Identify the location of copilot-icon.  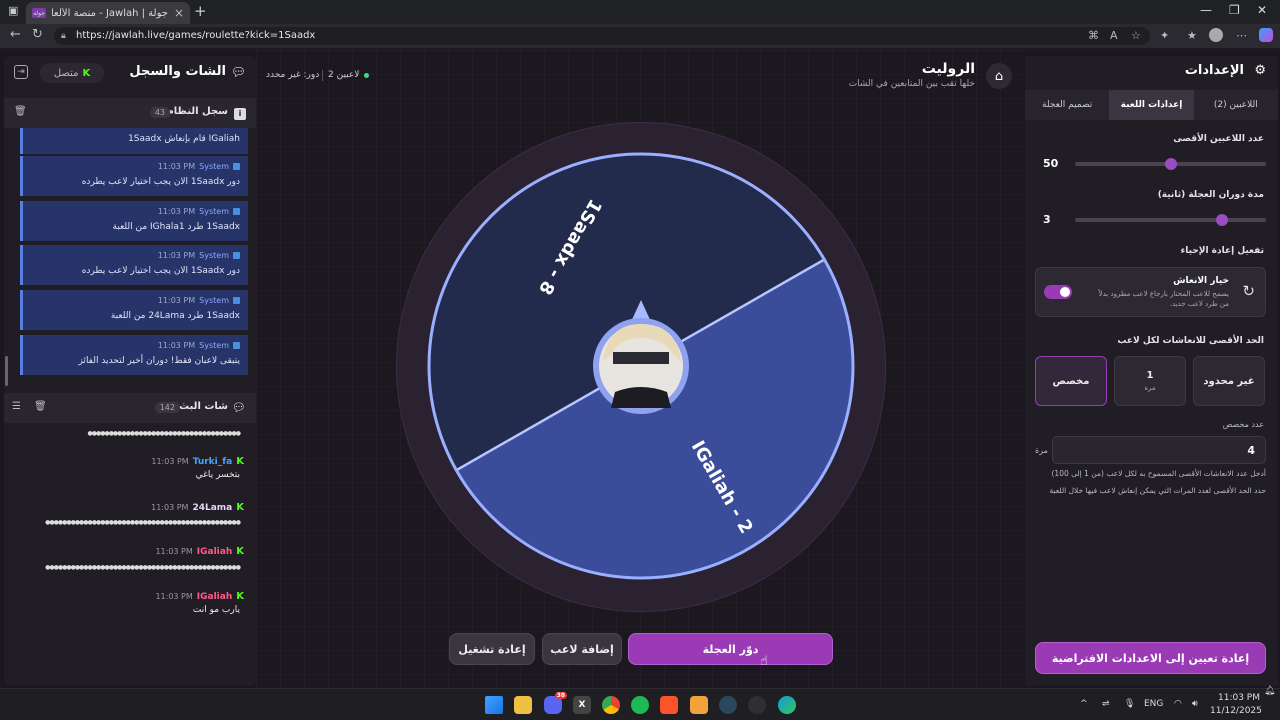
(1266, 35).